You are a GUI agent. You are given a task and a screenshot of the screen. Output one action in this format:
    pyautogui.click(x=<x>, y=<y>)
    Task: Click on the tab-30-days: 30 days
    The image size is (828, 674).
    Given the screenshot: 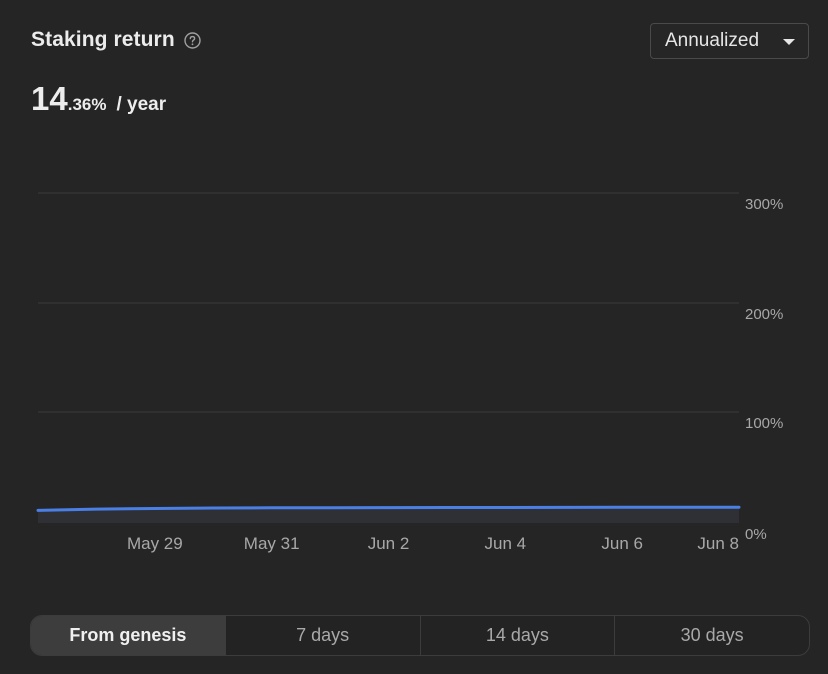 What is the action you would take?
    pyautogui.click(x=711, y=635)
    